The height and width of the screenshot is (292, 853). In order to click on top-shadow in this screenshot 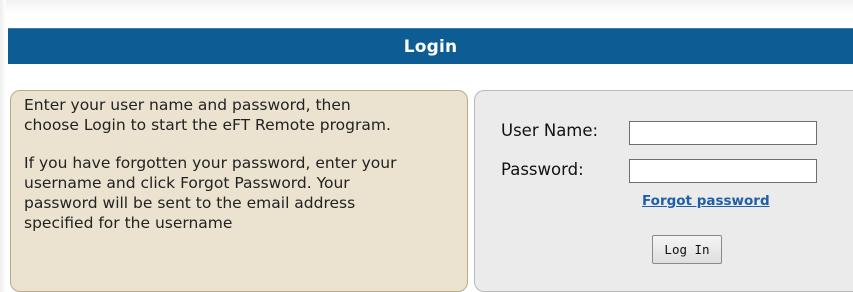, I will do `click(426, 7)`.